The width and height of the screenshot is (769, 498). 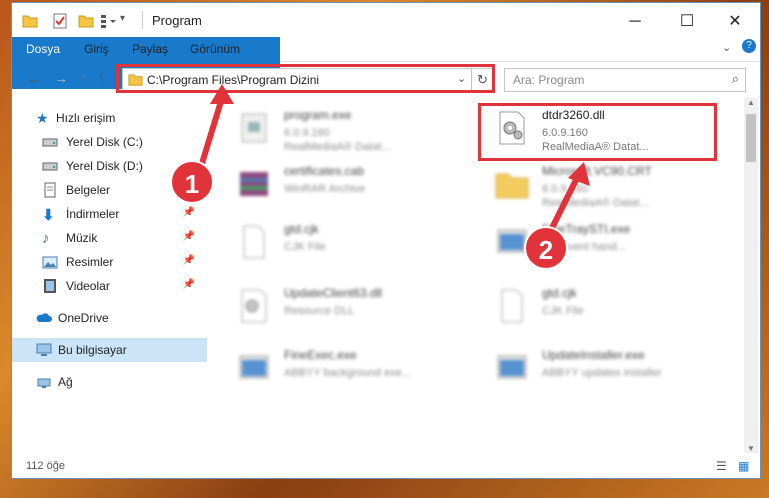 What do you see at coordinates (142, 20) in the screenshot?
I see `title-divider` at bounding box center [142, 20].